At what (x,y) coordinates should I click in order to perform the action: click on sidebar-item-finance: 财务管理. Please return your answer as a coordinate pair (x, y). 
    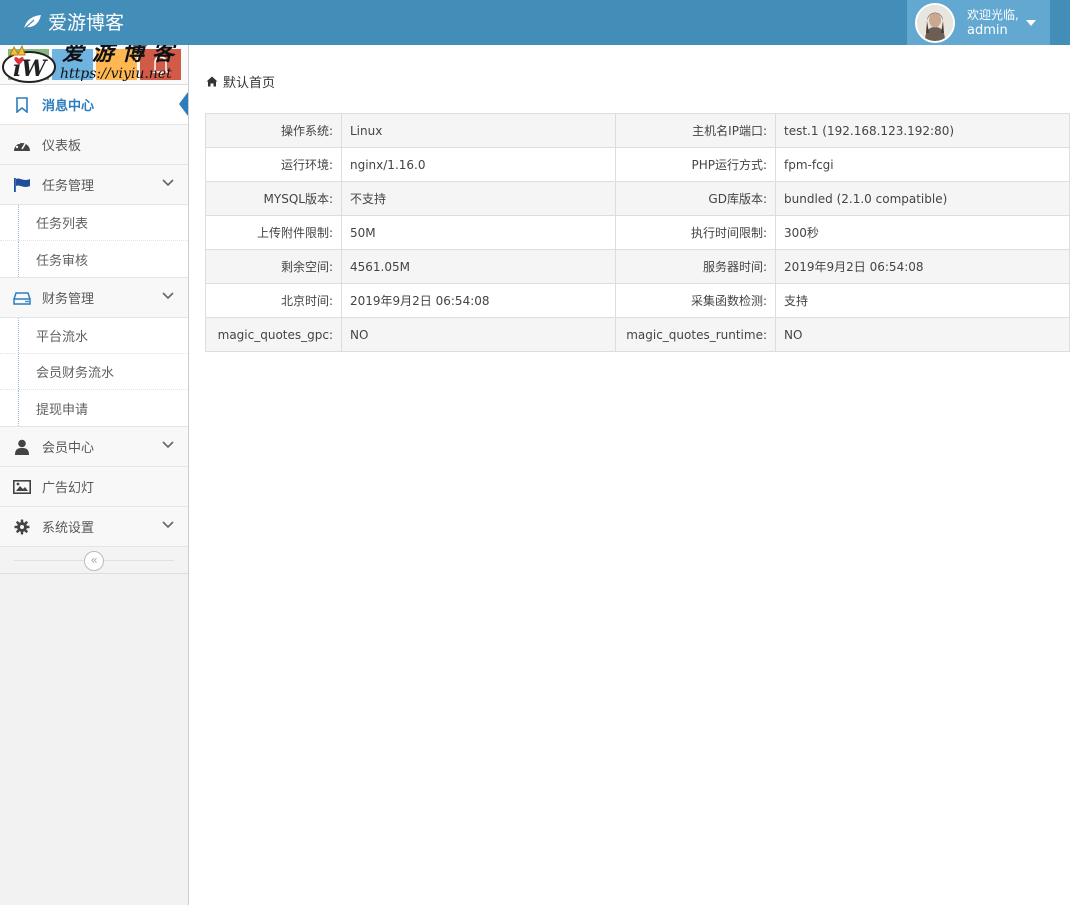
    Looking at the image, I should click on (94, 298).